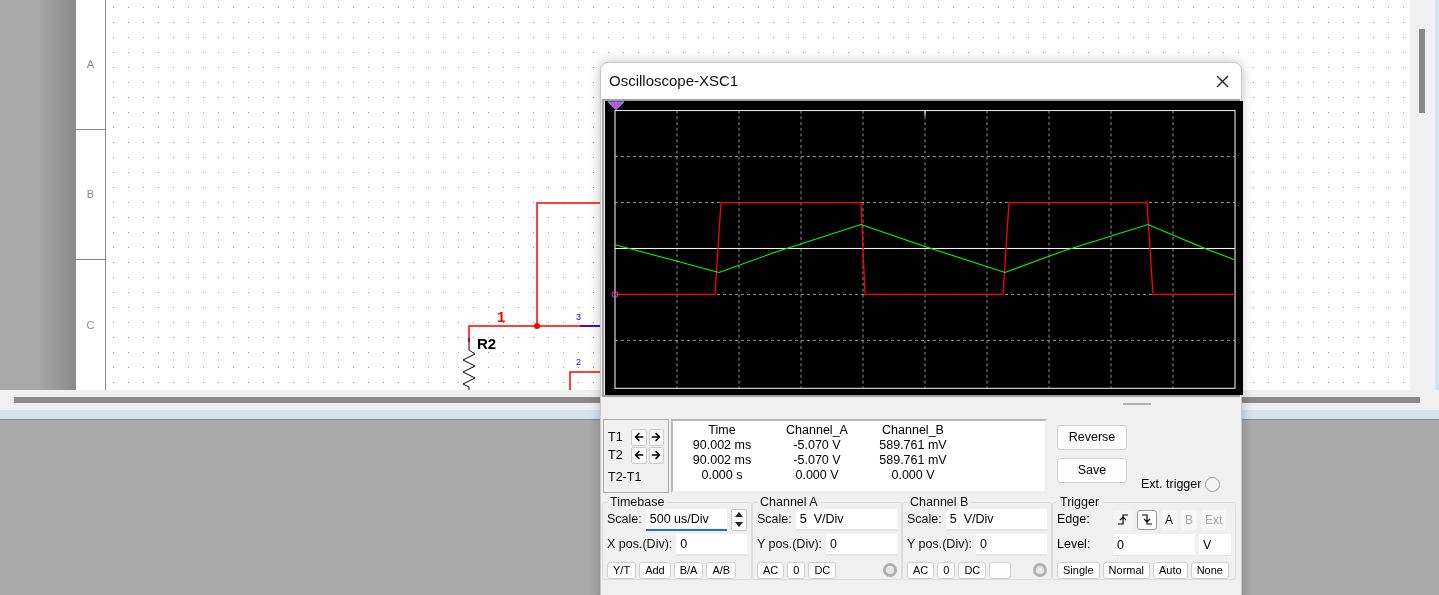 This screenshot has width=1439, height=595. Describe the element at coordinates (578, 362) in the screenshot. I see `pin-label: 2` at that location.